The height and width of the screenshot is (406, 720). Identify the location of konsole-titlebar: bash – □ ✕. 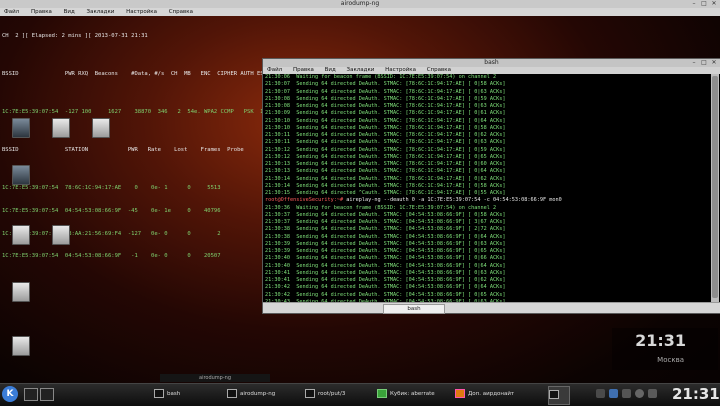
(491, 63).